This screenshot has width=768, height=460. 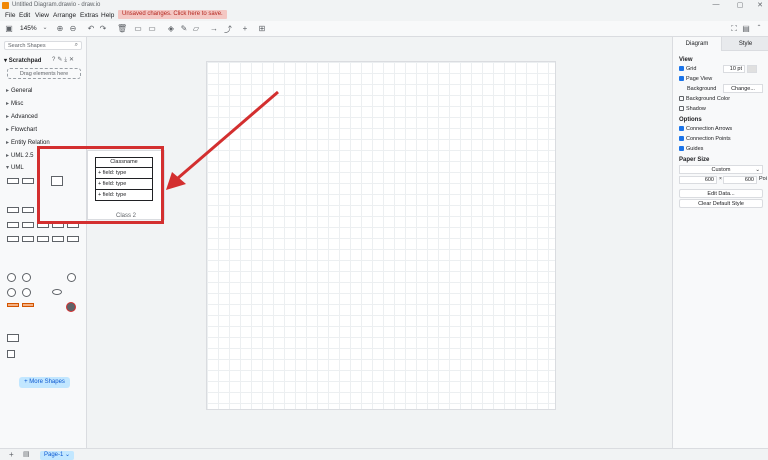 What do you see at coordinates (138, 28) in the screenshot?
I see `to-front-icon: ▭` at bounding box center [138, 28].